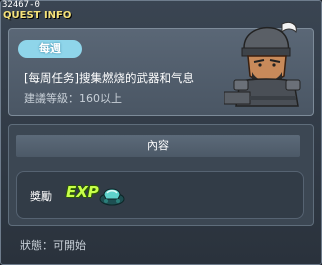  I want to click on quest-status: 狀態：可開始, so click(53, 245).